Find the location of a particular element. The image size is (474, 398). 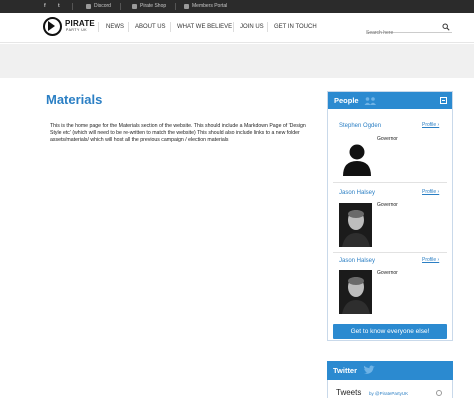

tweets-by-link: by @PiratePartyUK is located at coordinates (388, 393).